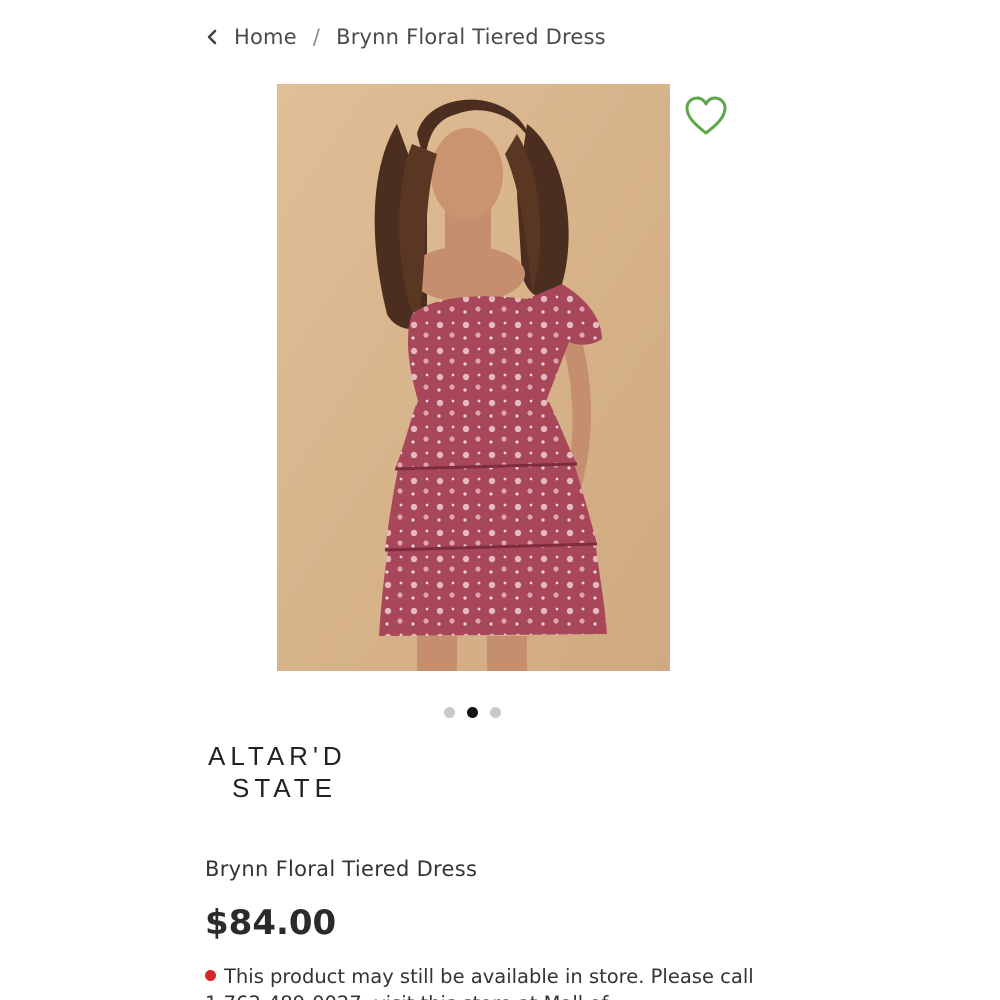 The width and height of the screenshot is (1000, 1000). What do you see at coordinates (210, 975) in the screenshot?
I see `availability-status-icon` at bounding box center [210, 975].